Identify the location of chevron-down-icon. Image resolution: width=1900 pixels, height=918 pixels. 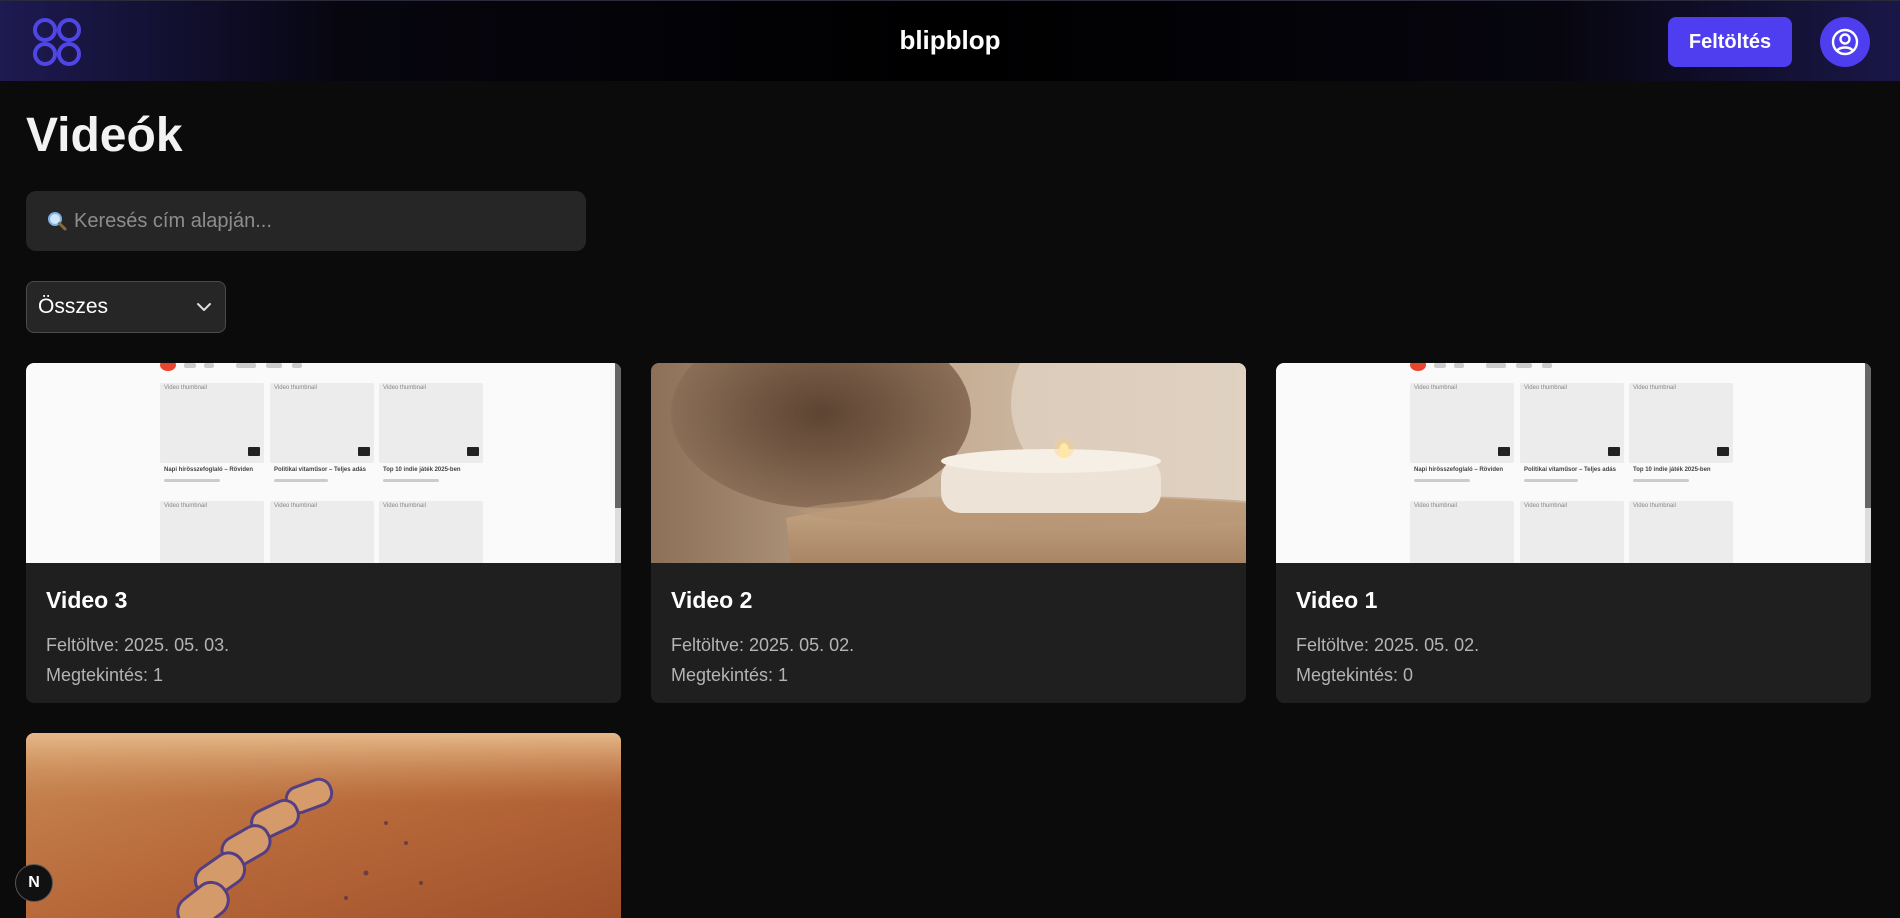
(204, 307).